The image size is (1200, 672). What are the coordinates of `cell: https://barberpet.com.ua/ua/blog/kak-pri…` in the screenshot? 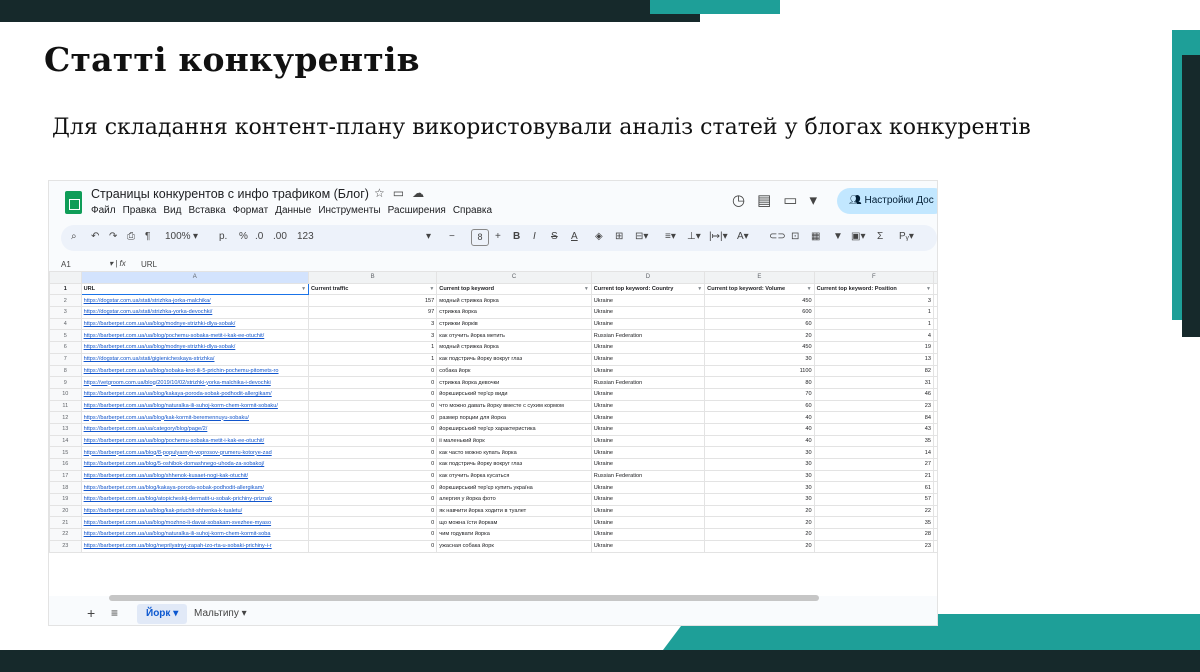 It's located at (195, 511).